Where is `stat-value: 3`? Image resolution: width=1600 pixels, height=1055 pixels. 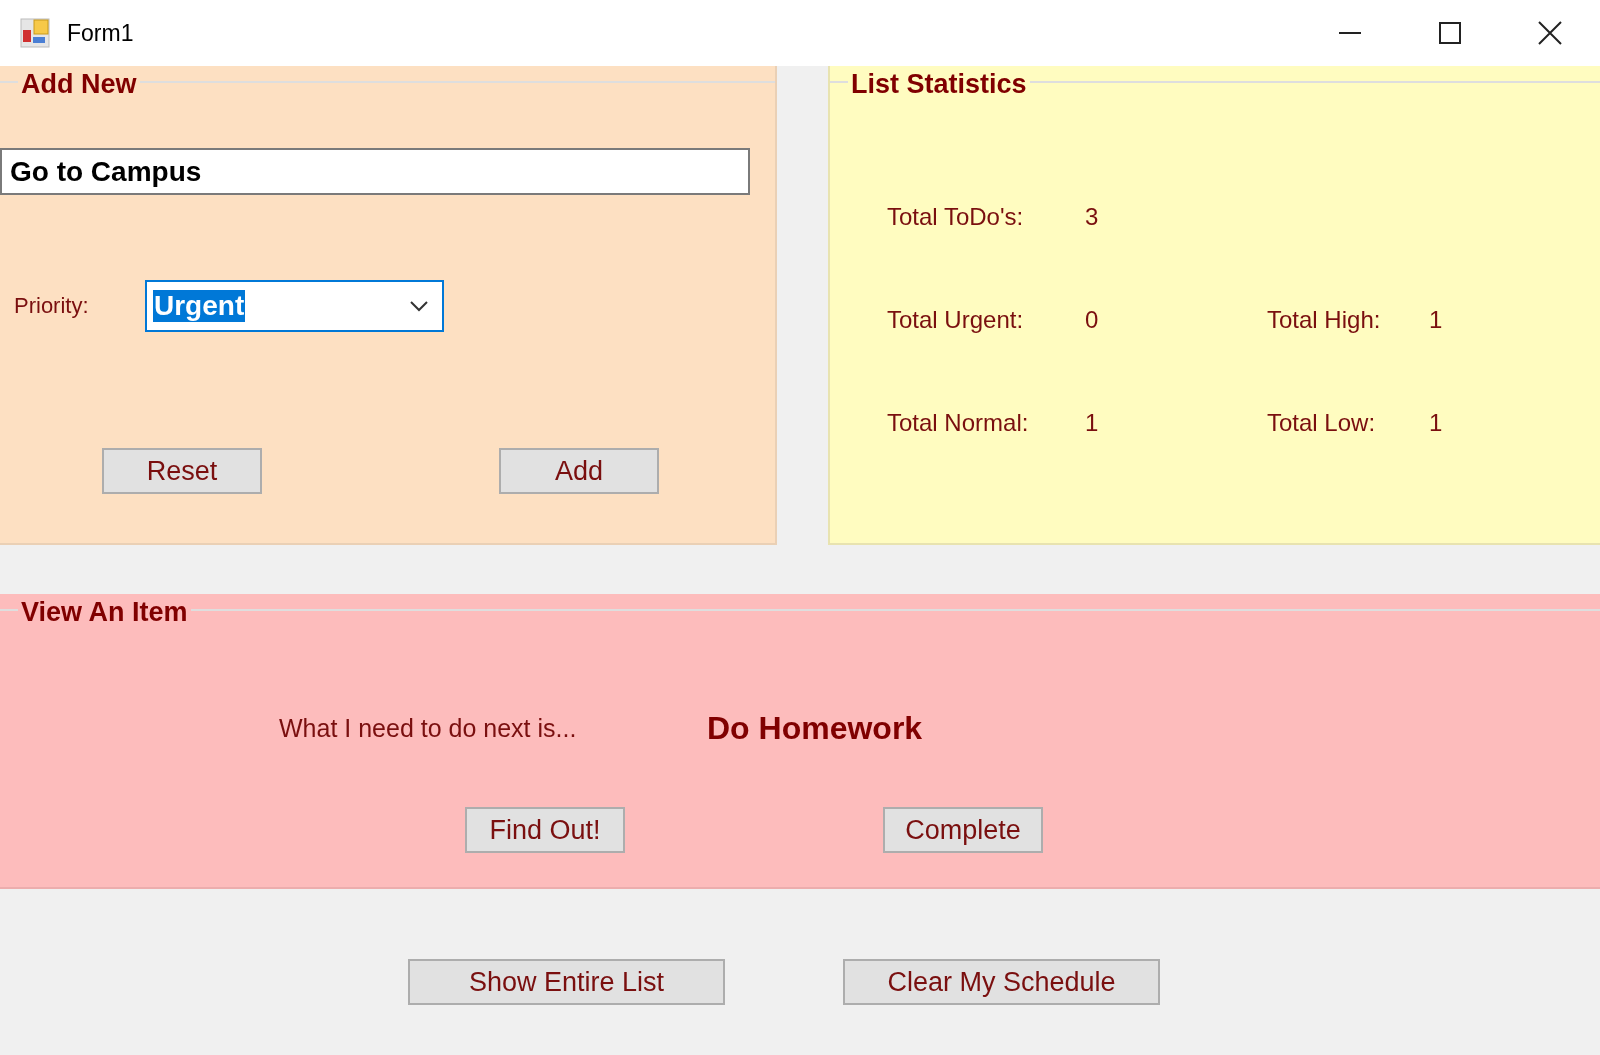 stat-value: 3 is located at coordinates (1092, 216).